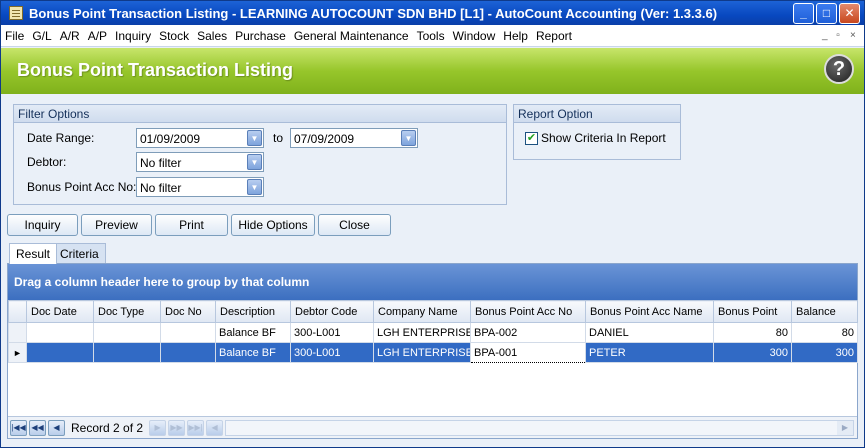 The width and height of the screenshot is (865, 448). I want to click on debtor-value: No filter, so click(161, 163).